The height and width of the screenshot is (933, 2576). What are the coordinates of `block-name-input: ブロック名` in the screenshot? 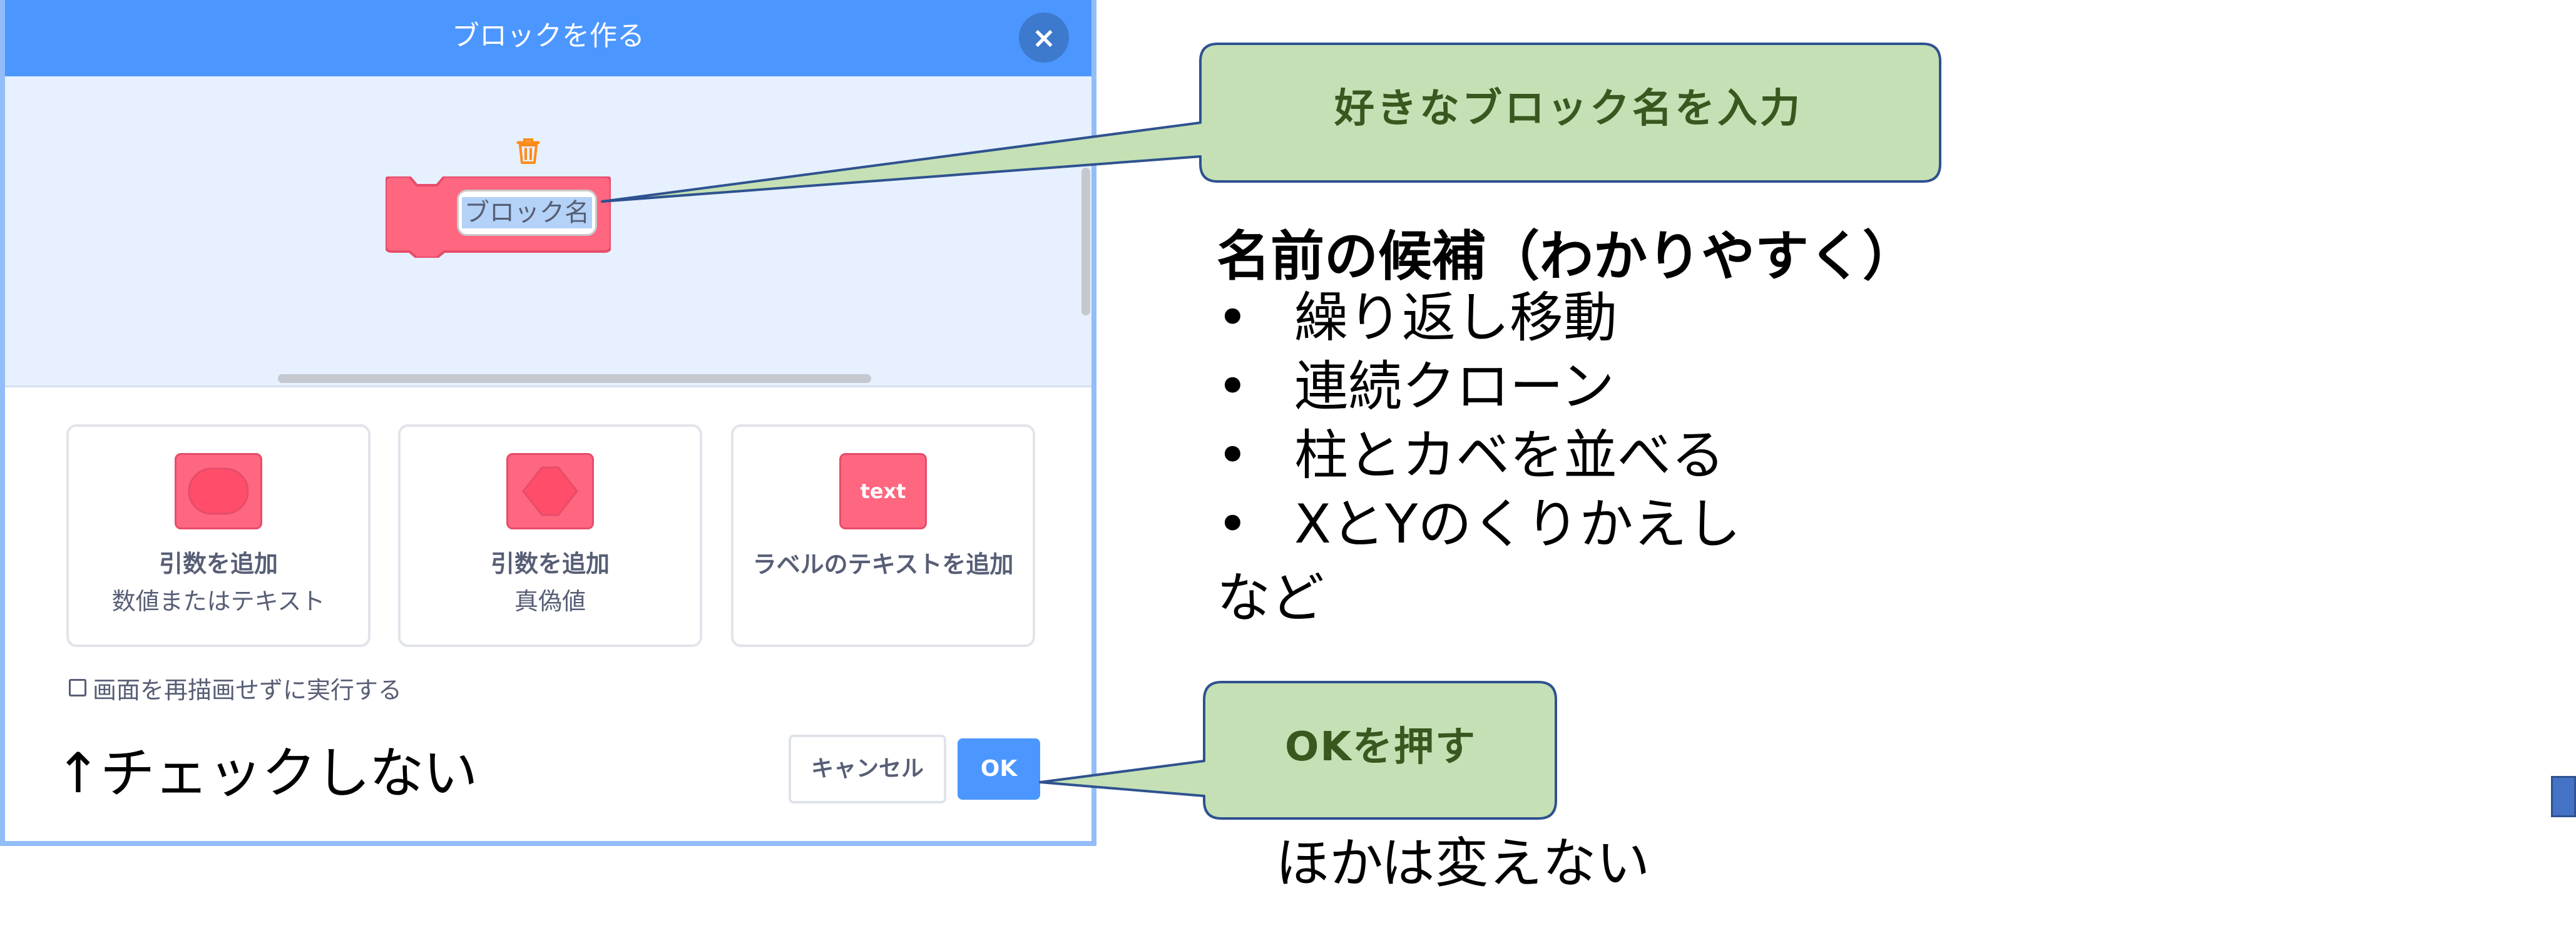 It's located at (527, 213).